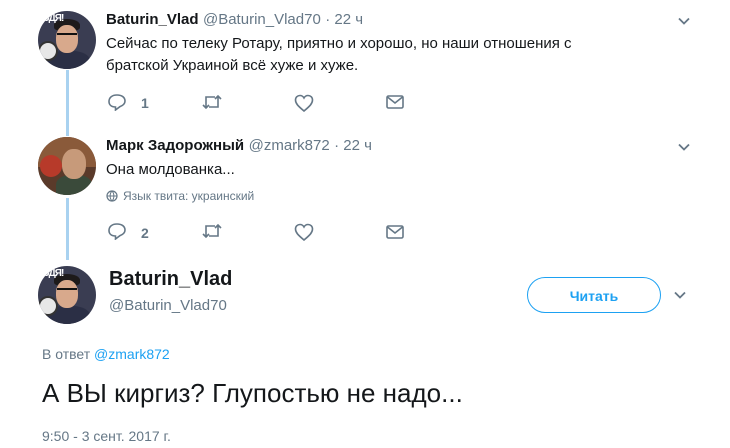 This screenshot has width=730, height=448. What do you see at coordinates (66, 354) in the screenshot?
I see `reply-prefix: В ответ` at bounding box center [66, 354].